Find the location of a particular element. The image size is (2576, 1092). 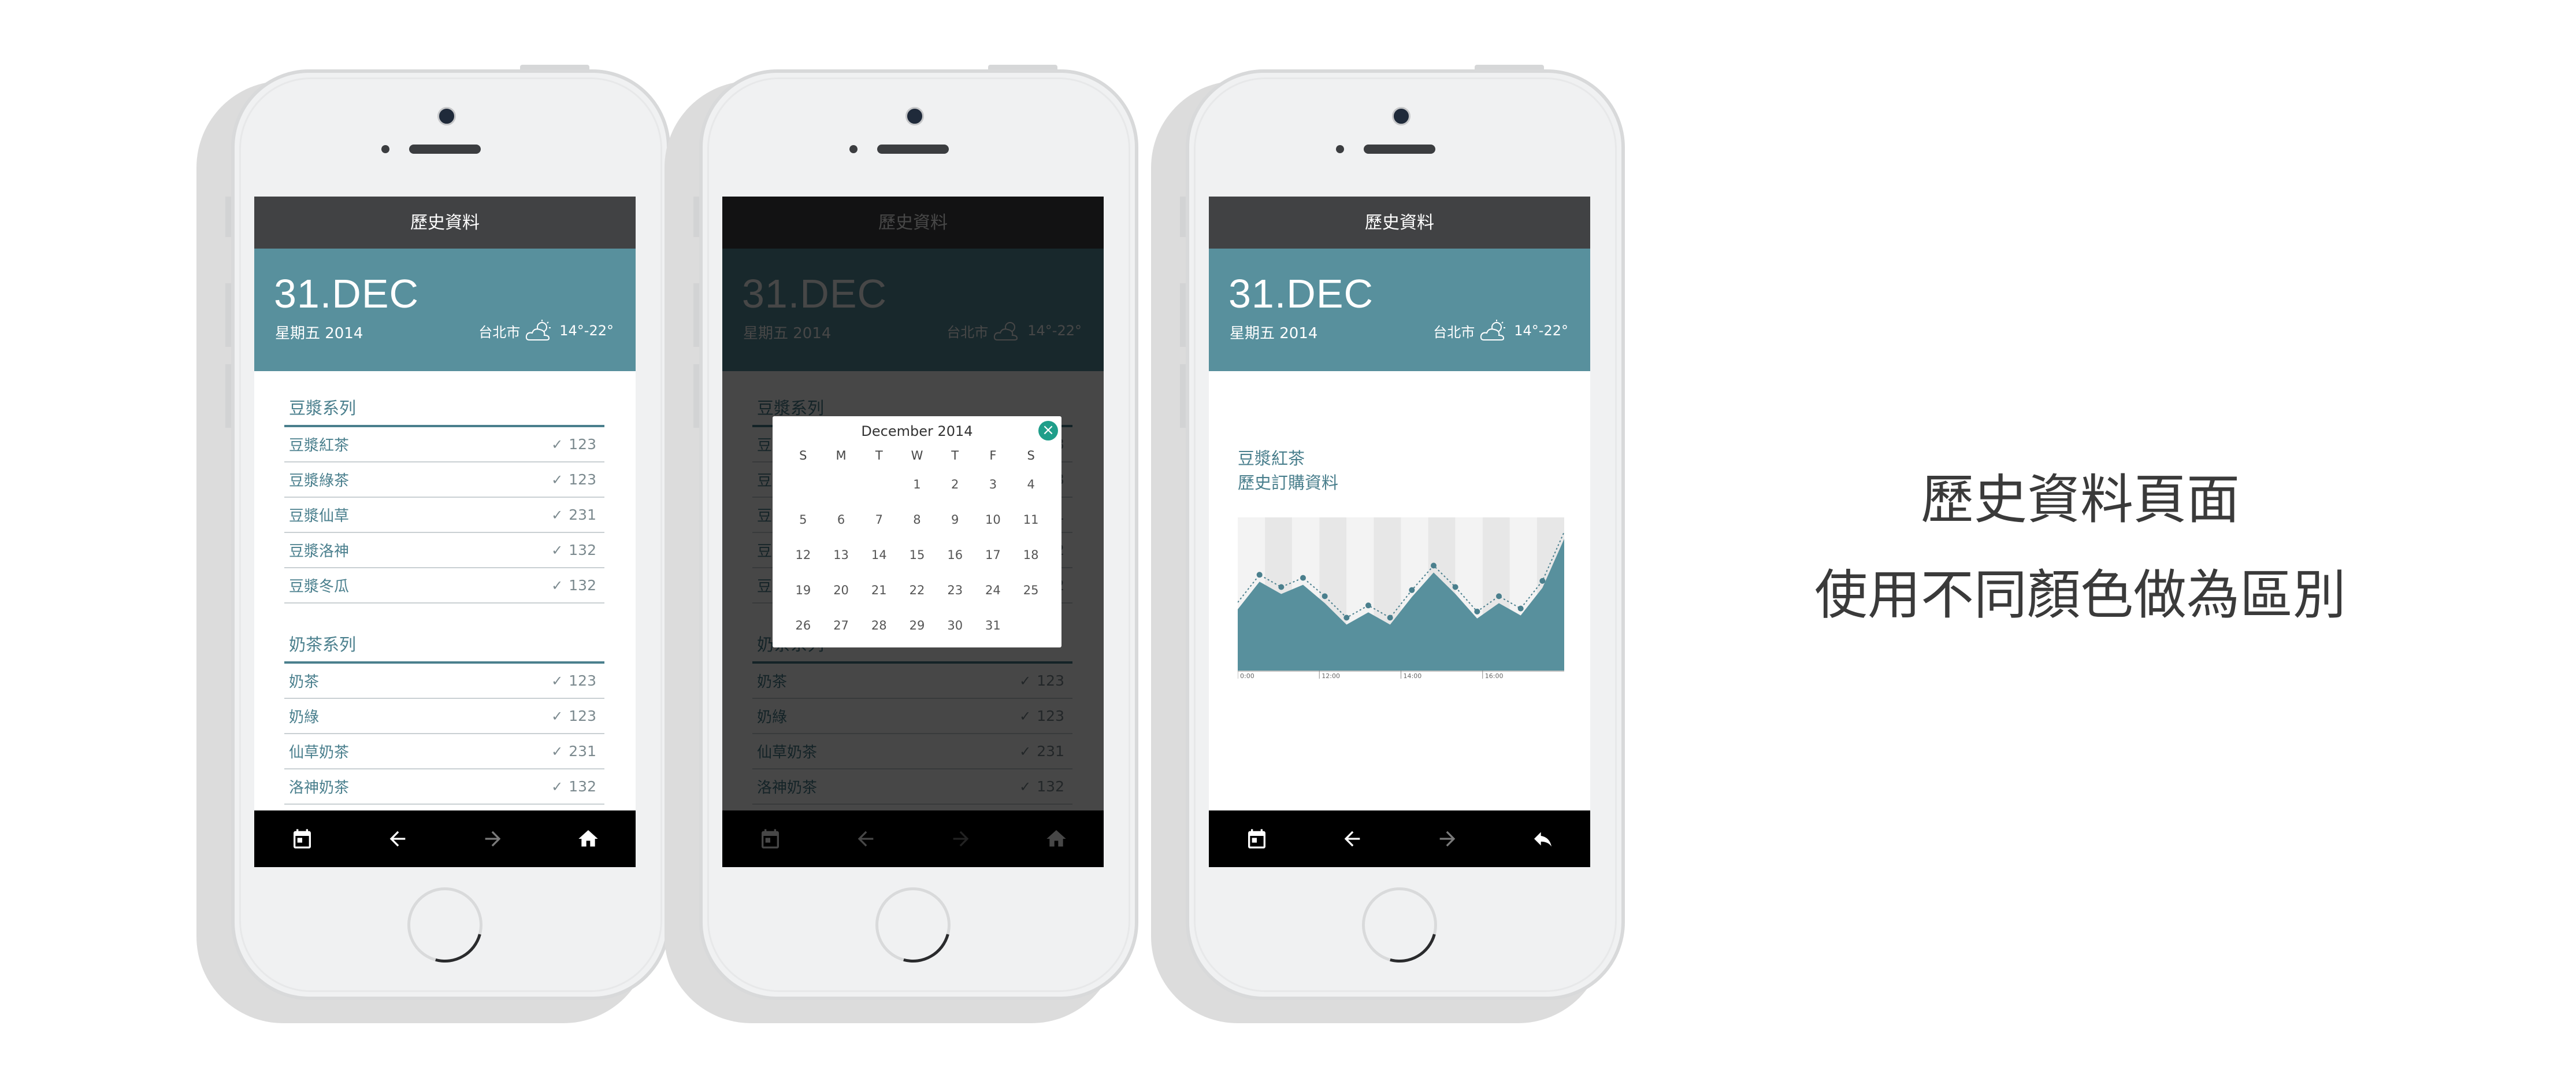

calendar-day: 21 is located at coordinates (879, 590).